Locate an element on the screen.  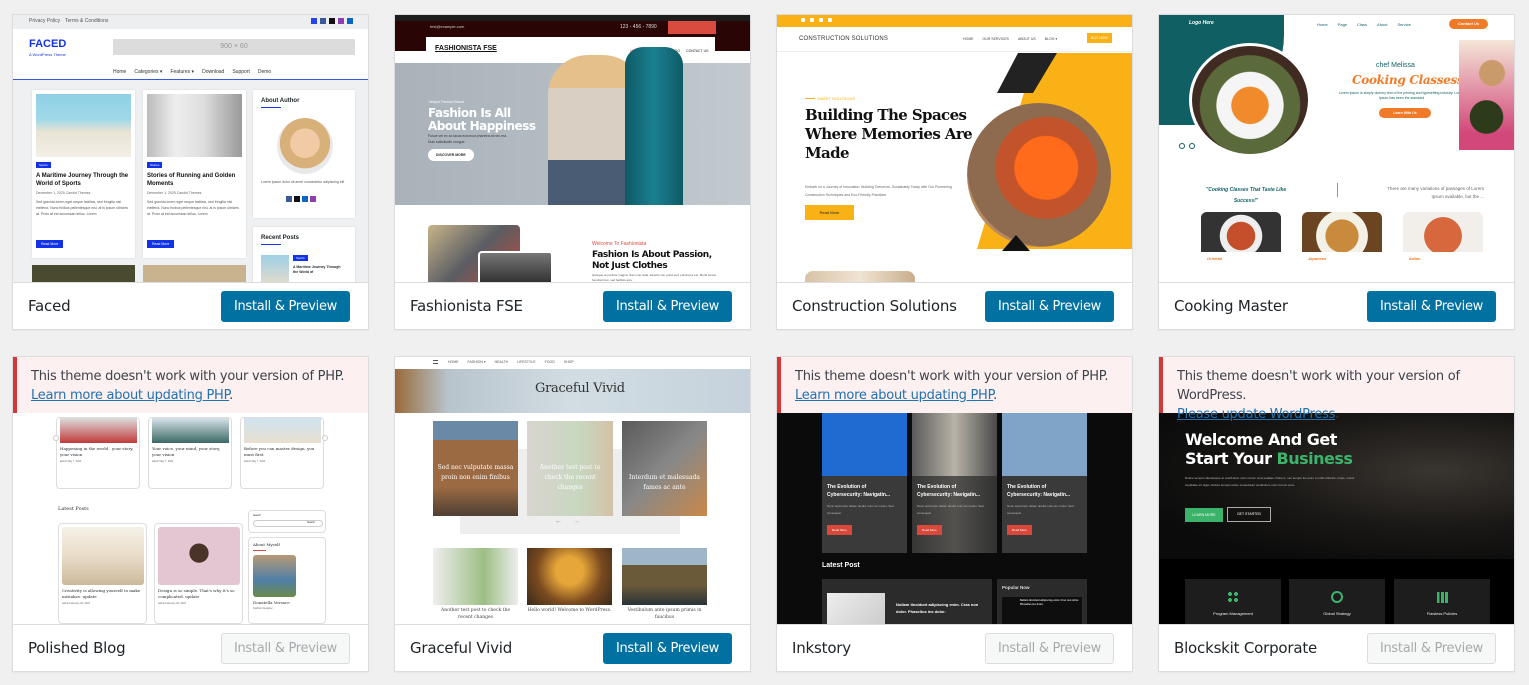
latest-post-meta: admin February 20, 2023 is located at coordinates (76, 603).